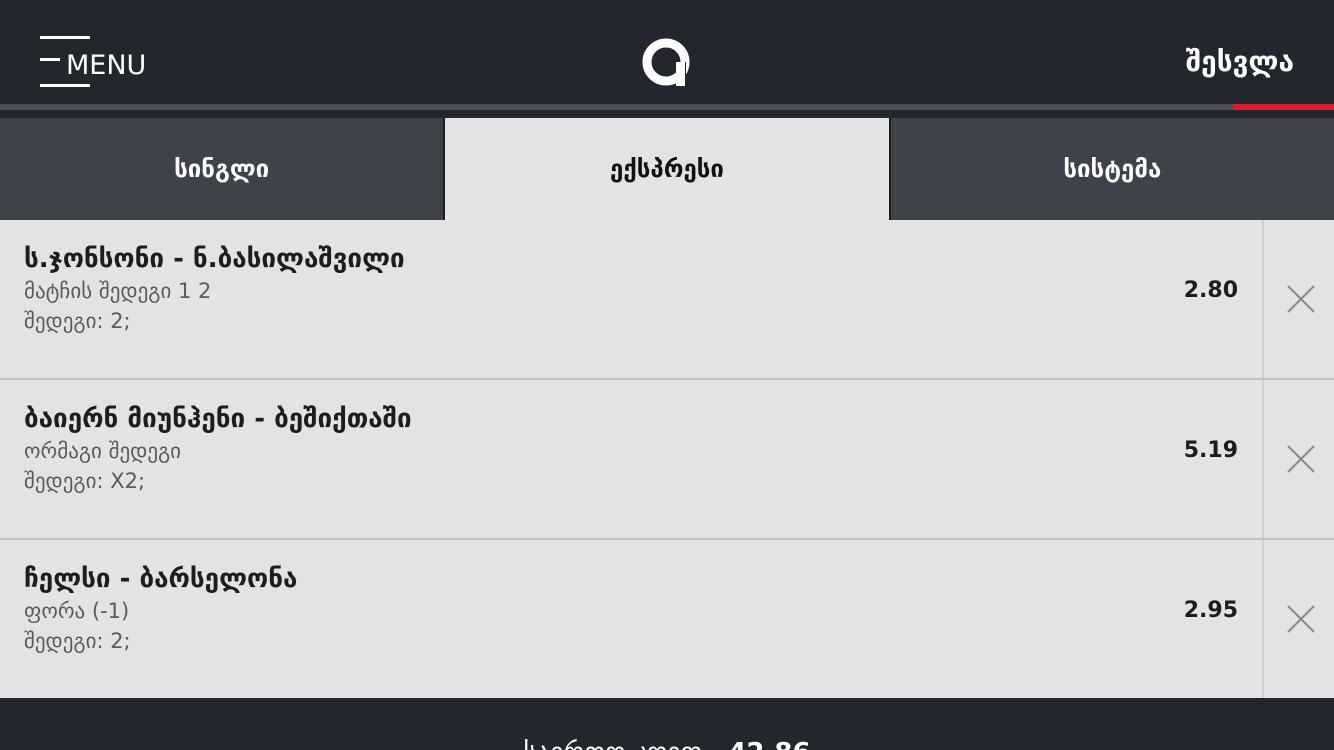 This screenshot has width=1334, height=750. I want to click on bet-market: ორმაგი შედეგი, so click(103, 451).